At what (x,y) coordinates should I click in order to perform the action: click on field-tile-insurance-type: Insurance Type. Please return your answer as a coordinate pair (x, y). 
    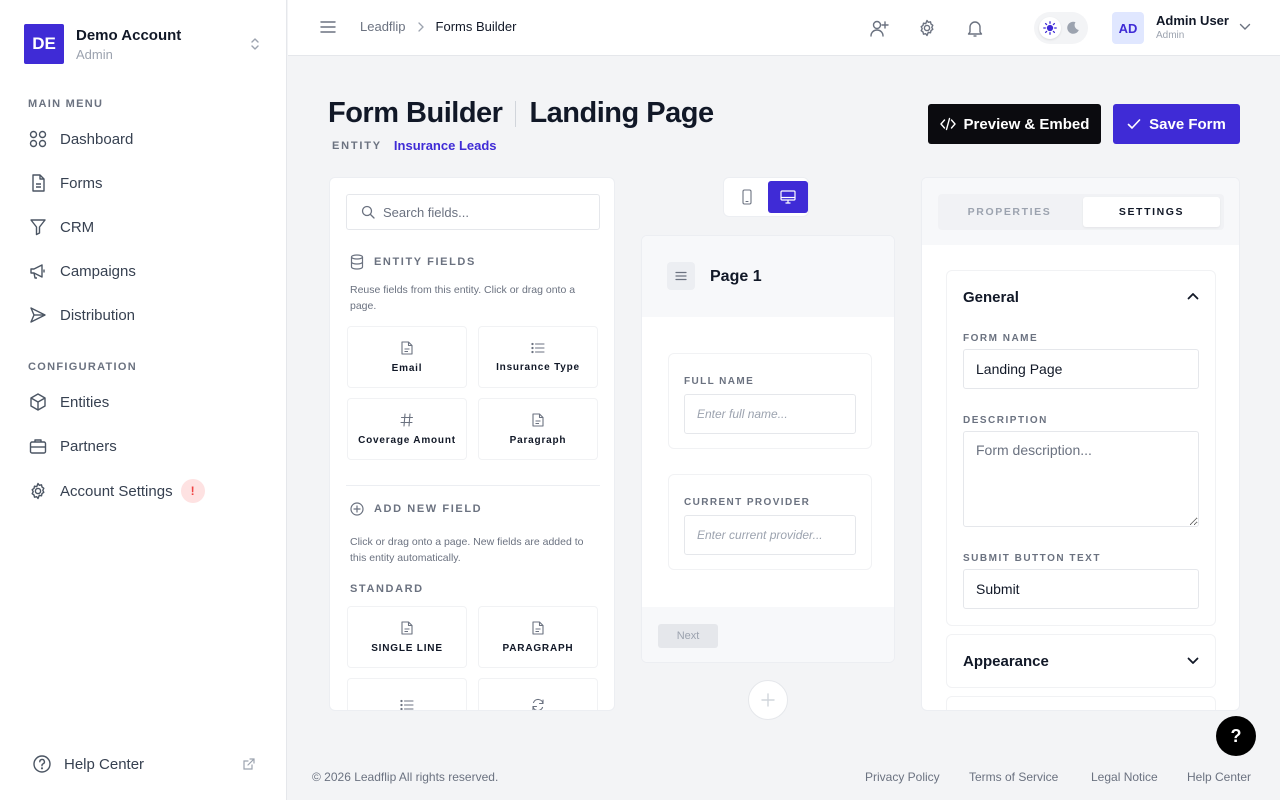
    Looking at the image, I should click on (538, 357).